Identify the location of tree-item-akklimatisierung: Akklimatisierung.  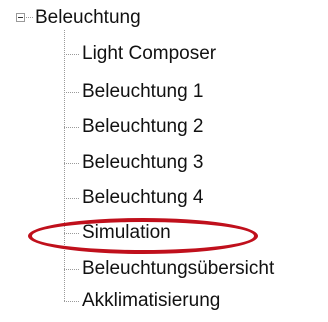
(196, 301).